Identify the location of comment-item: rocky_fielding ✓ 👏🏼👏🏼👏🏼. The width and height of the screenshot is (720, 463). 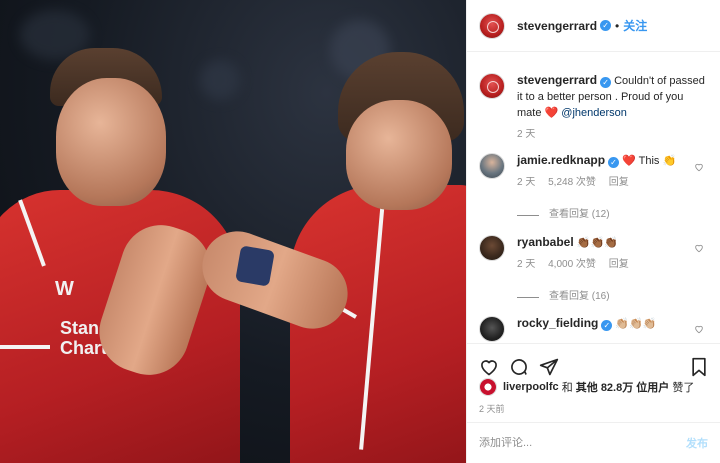
(593, 328).